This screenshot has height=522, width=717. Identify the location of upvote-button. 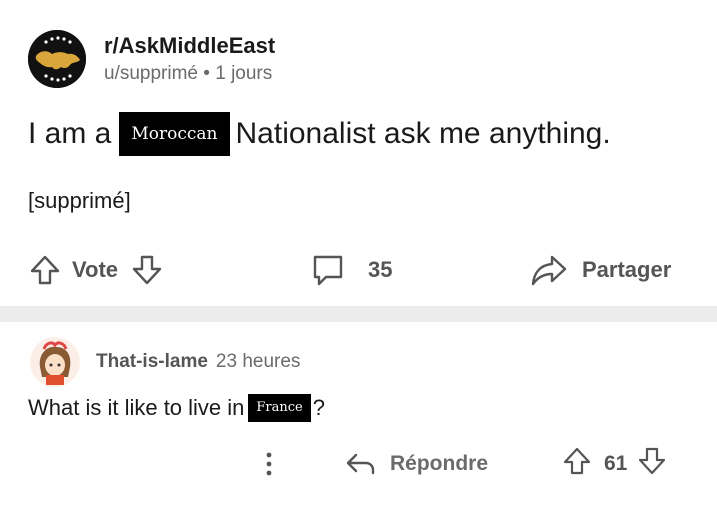
(45, 270).